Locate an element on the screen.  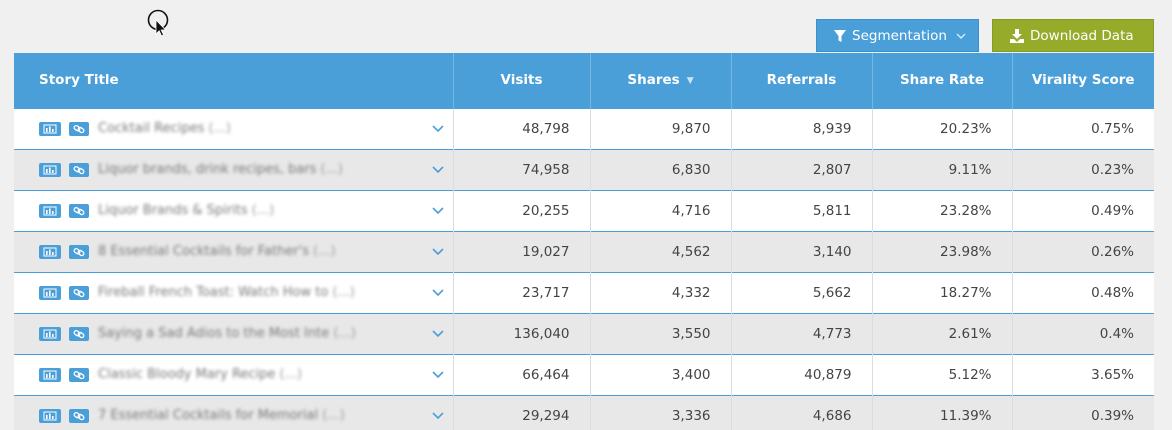
virality-score-cell: 0.23% is located at coordinates (1083, 169).